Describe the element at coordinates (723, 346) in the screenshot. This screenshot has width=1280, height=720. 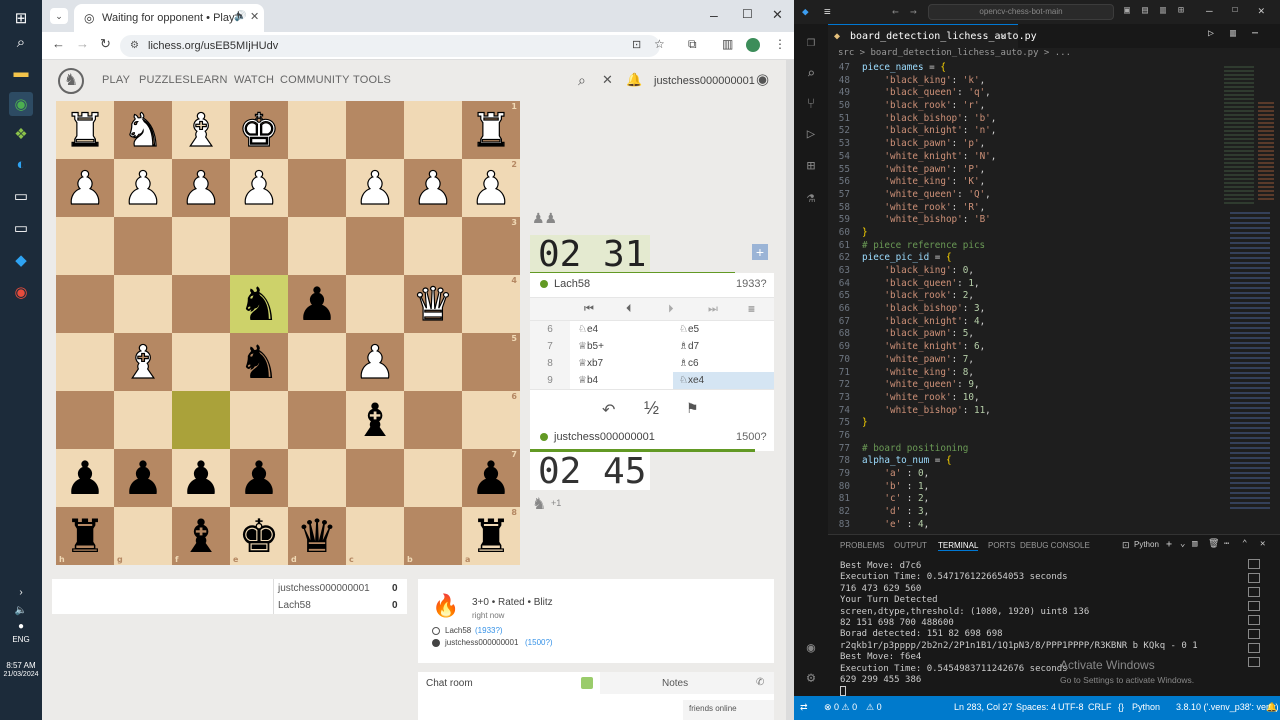
I see `move-black: ♗d7` at that location.